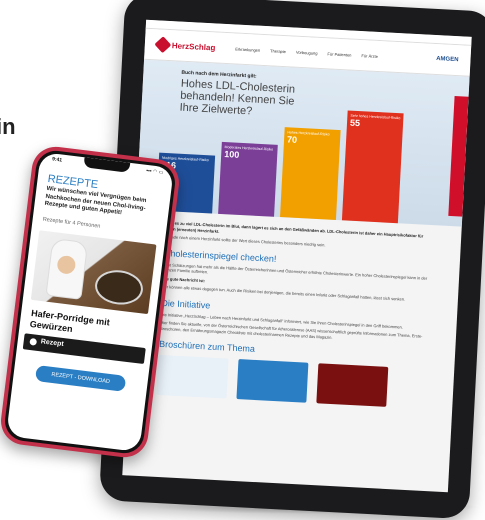 The height and width of the screenshot is (520, 485). I want to click on download-icon, so click(33, 341).